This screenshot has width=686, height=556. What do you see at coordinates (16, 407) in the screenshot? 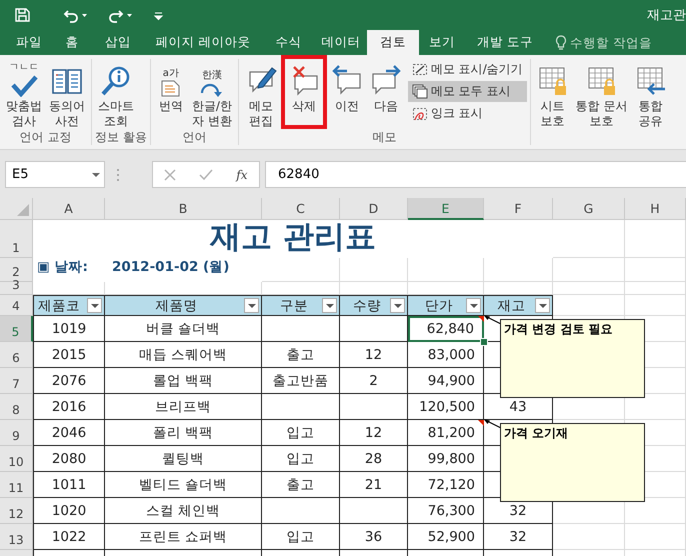
I see `row-header: 8` at bounding box center [16, 407].